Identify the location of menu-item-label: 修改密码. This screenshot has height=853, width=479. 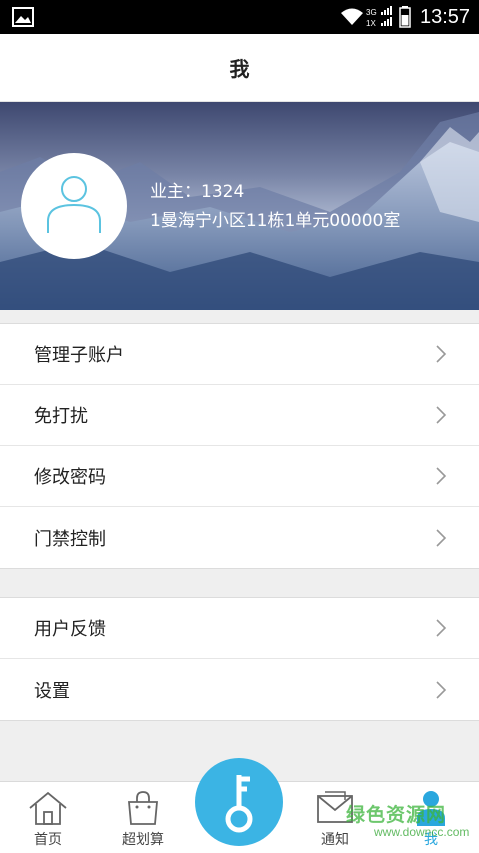
(70, 477).